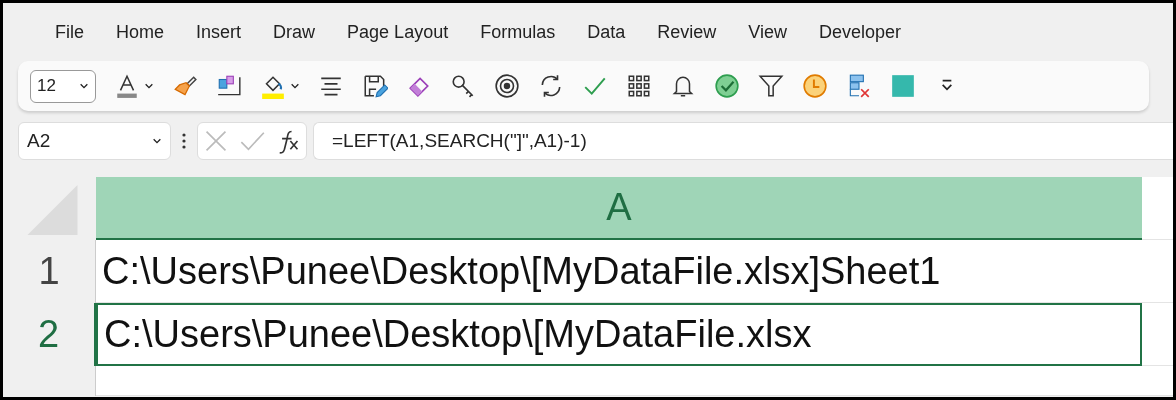  Describe the element at coordinates (727, 86) in the screenshot. I see `check-circle-icon` at that location.